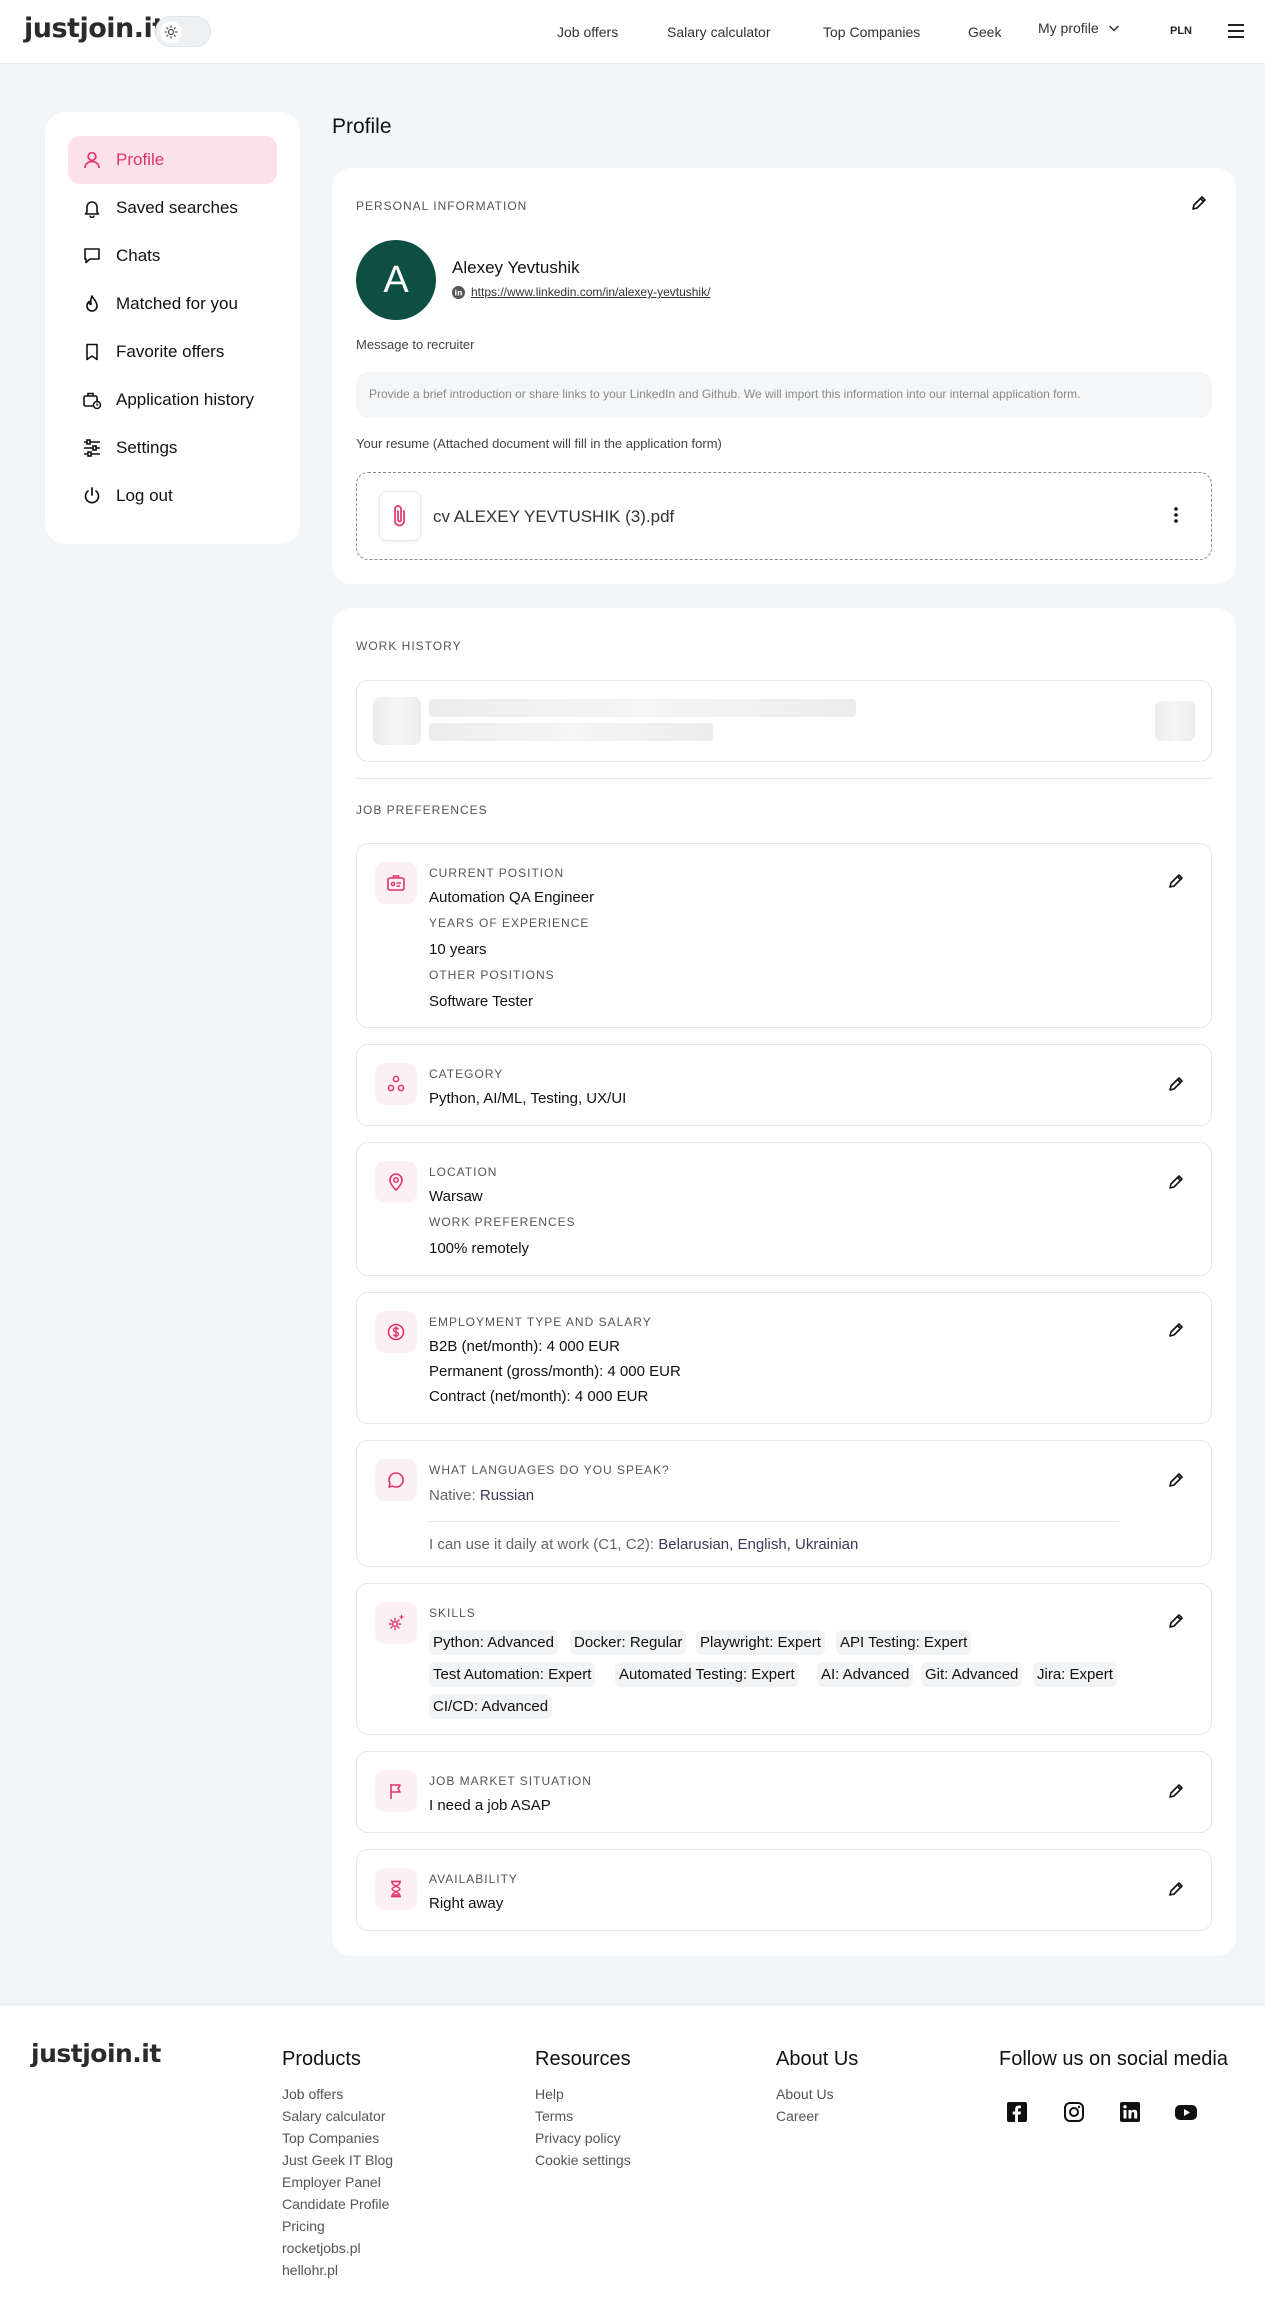  What do you see at coordinates (172, 496) in the screenshot?
I see `sidebar-item-log-out: Log out` at bounding box center [172, 496].